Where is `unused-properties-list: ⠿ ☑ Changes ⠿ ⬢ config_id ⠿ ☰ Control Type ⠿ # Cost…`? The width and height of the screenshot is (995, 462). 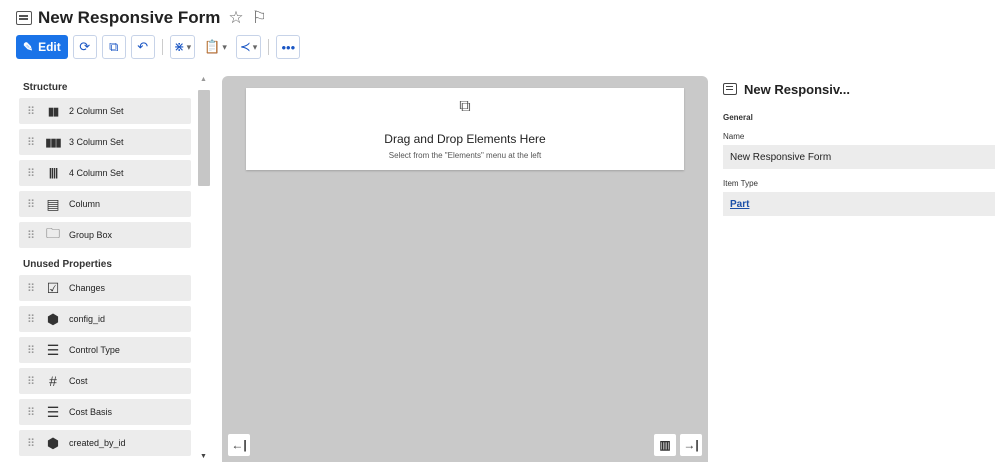
unused-properties-list: ⠿ ☑ Changes ⠿ ⬢ config_id ⠿ ☰ Control Type ⠿ # Cost… is located at coordinates (115, 365).